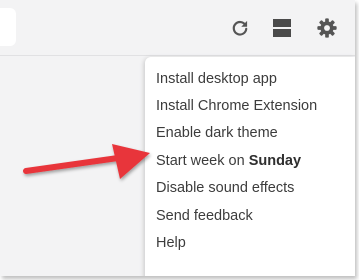 This screenshot has width=359, height=280. What do you see at coordinates (282, 28) in the screenshot?
I see `layout-icon` at bounding box center [282, 28].